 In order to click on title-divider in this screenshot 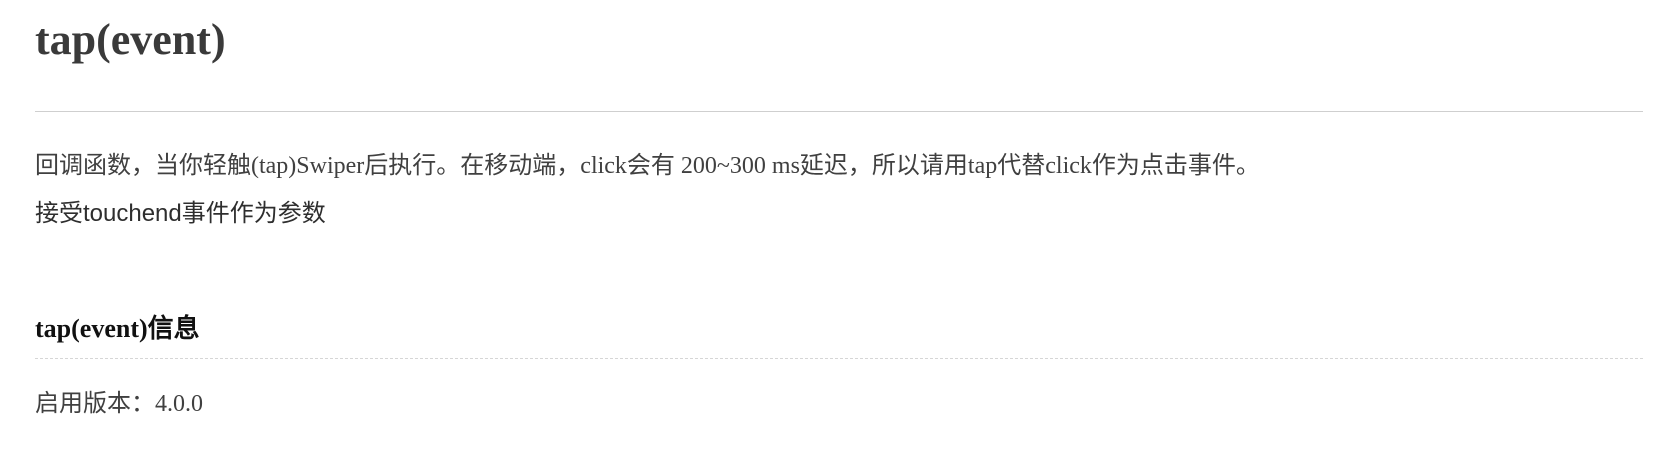, I will do `click(839, 111)`.